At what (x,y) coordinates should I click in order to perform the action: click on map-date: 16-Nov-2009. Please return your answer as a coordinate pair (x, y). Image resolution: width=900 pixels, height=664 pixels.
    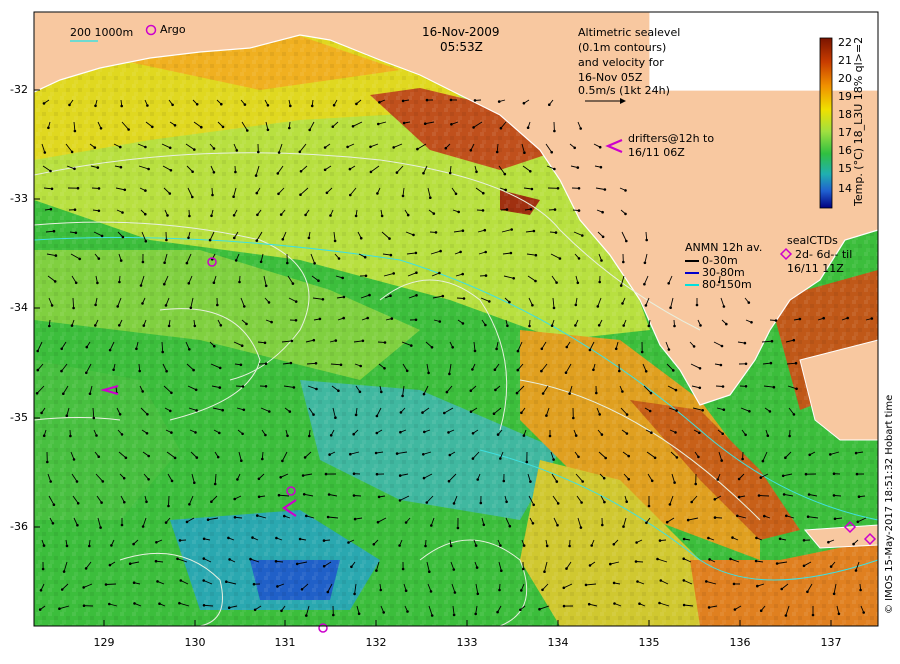
    Looking at the image, I should click on (461, 32).